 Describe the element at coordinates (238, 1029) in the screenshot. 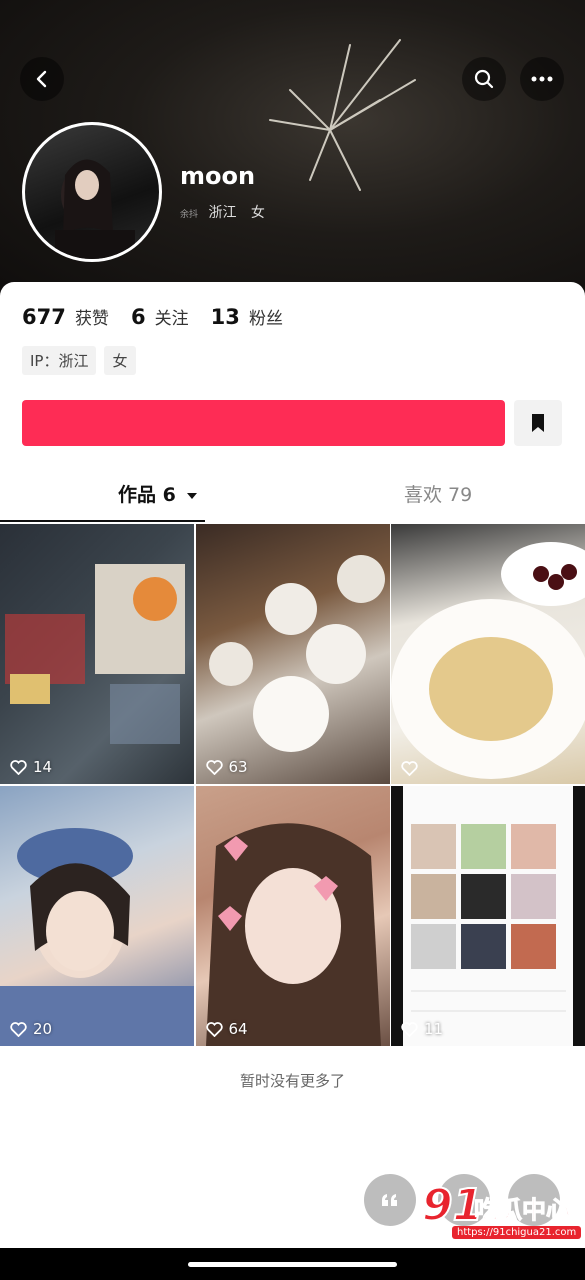

I see `like-count-value: 64` at that location.